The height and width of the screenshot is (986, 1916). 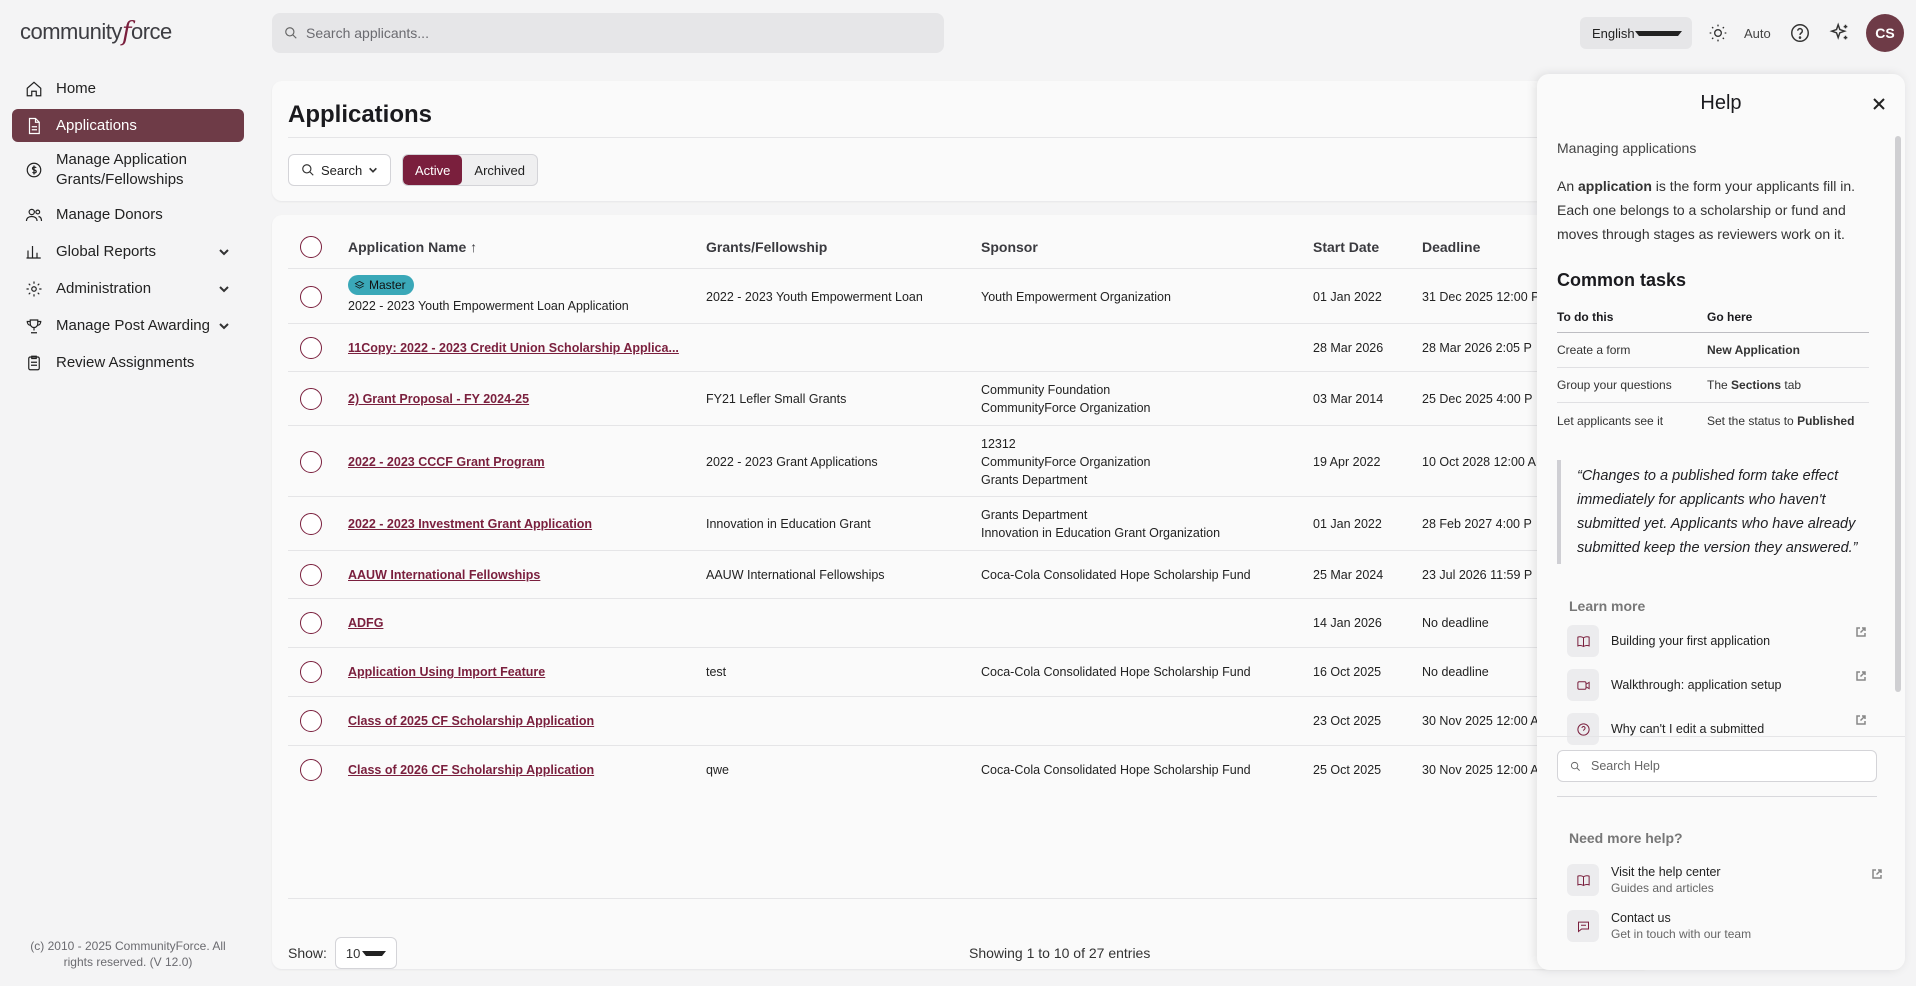 What do you see at coordinates (34, 252) in the screenshot?
I see `bar-chart-icon` at bounding box center [34, 252].